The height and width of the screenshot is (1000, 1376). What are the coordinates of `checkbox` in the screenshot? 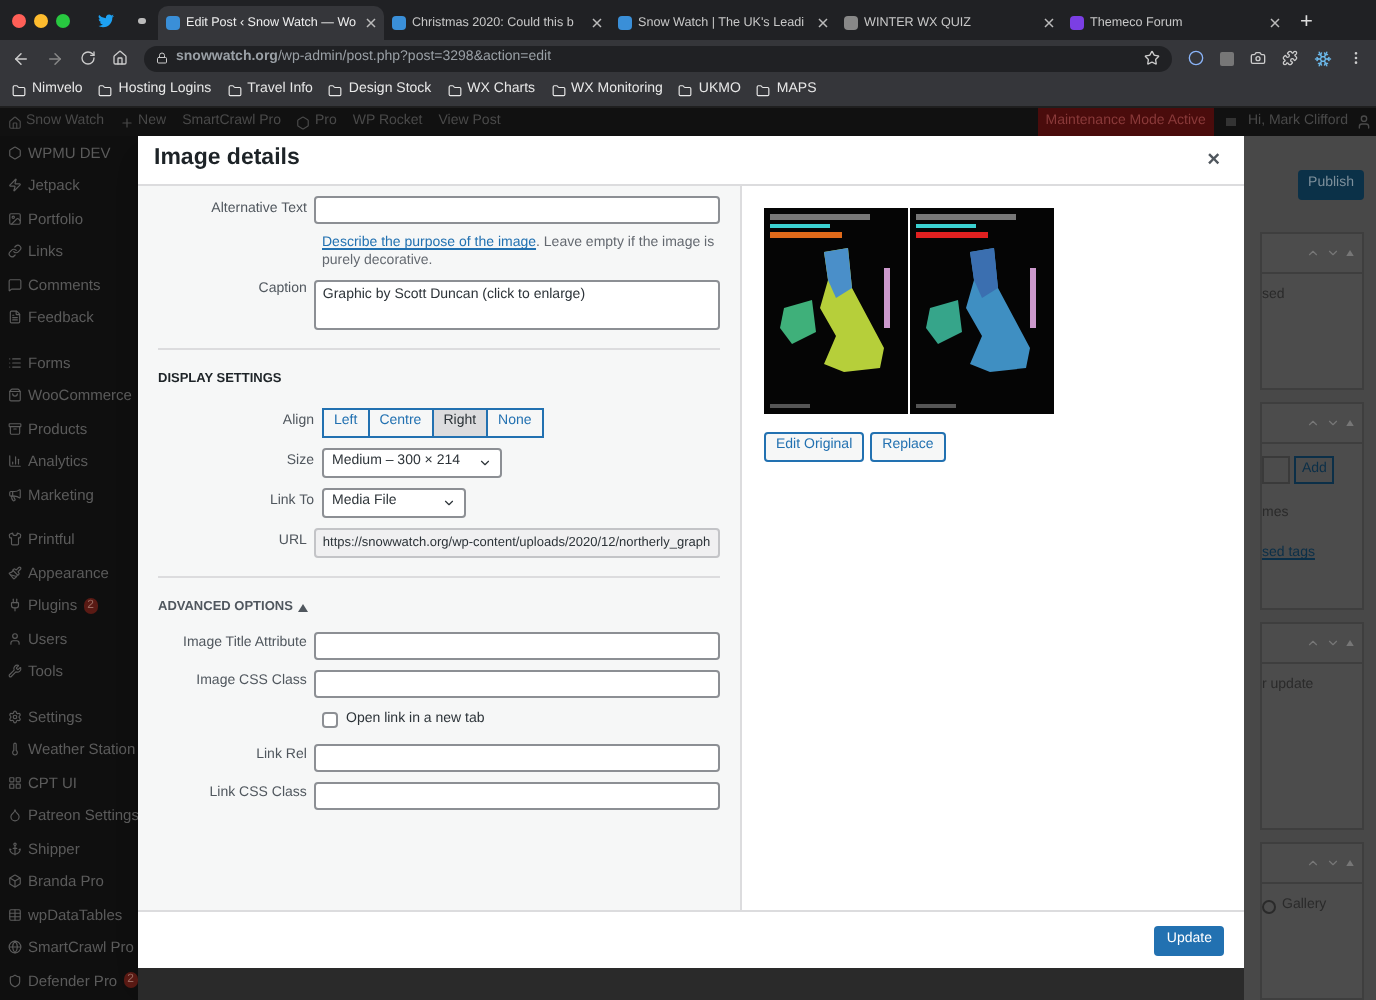 It's located at (330, 720).